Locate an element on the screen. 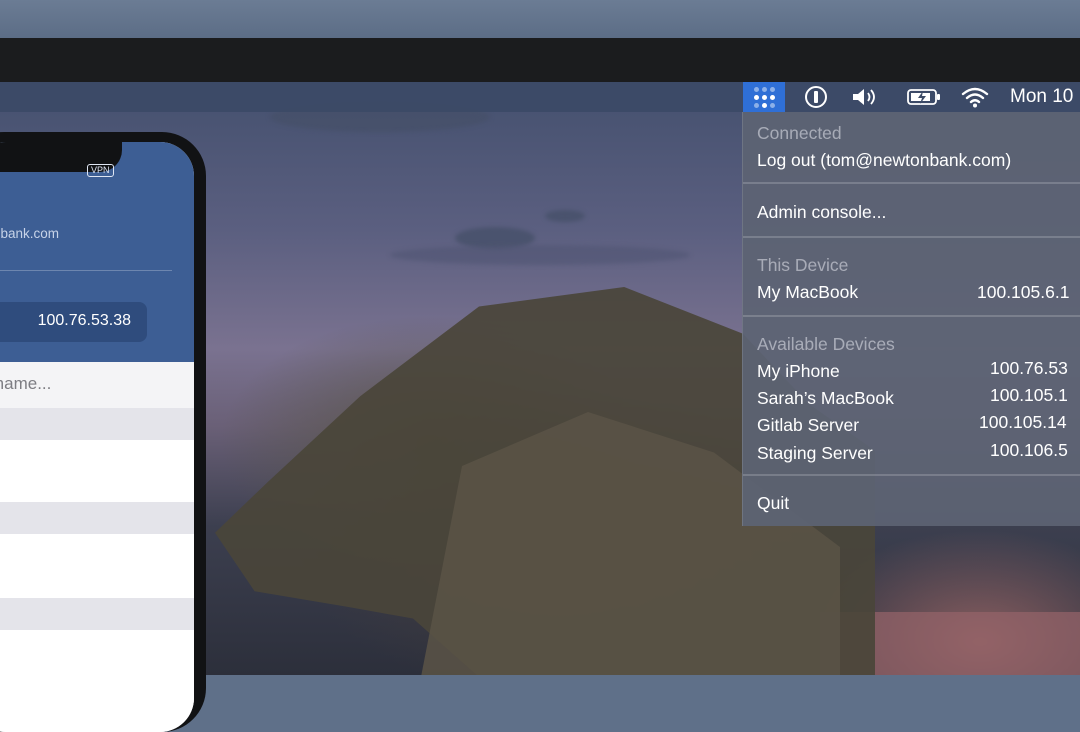 This screenshot has height=732, width=1080. phone-ip-address: 100.76.53.38 is located at coordinates (84, 321).